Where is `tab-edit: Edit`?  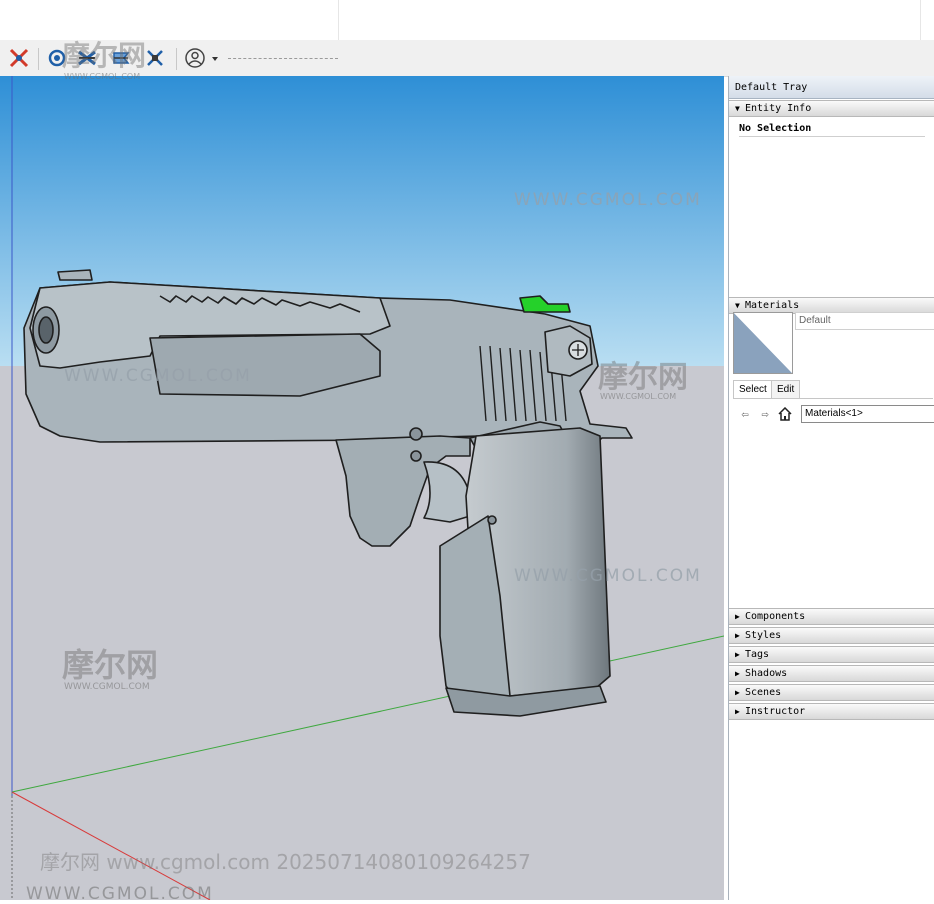
tab-edit: Edit is located at coordinates (786, 389).